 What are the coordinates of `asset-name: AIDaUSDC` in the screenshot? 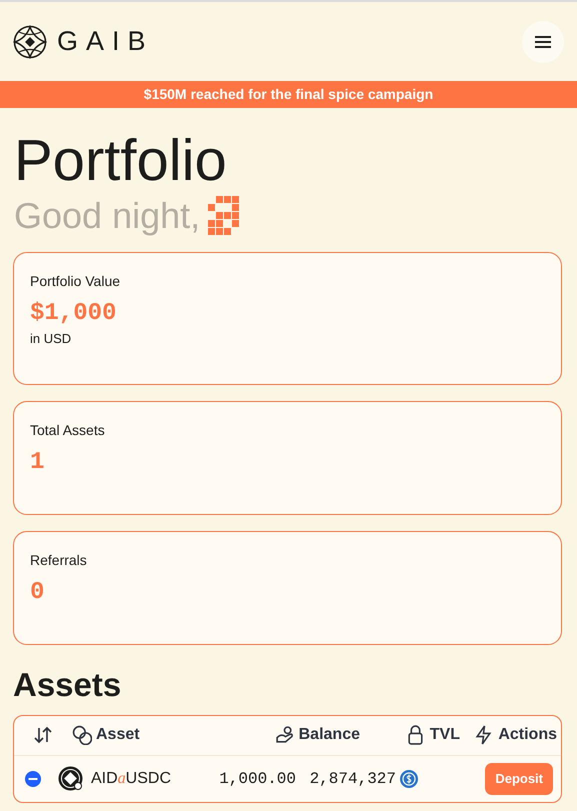 It's located at (131, 778).